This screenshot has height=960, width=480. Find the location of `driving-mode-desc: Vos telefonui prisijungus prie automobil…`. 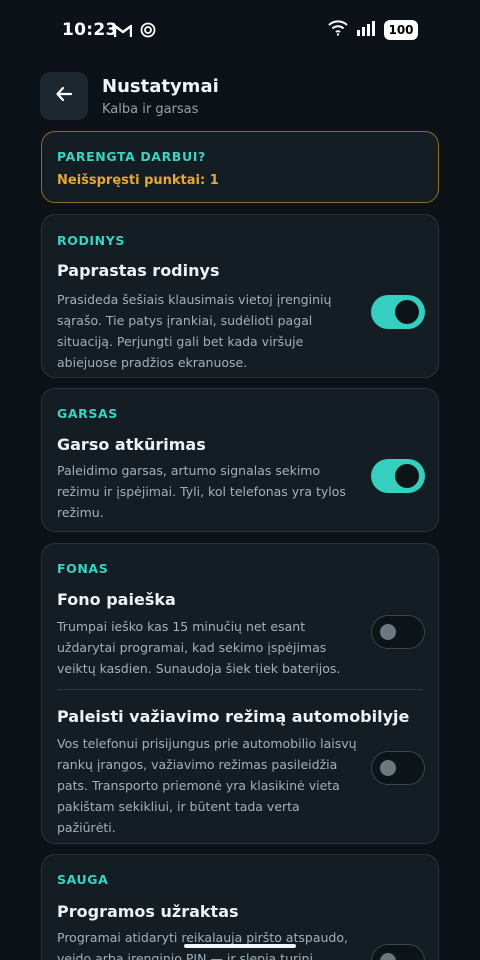

driving-mode-desc: Vos telefonui prisijungus prie automobil… is located at coordinates (207, 785).